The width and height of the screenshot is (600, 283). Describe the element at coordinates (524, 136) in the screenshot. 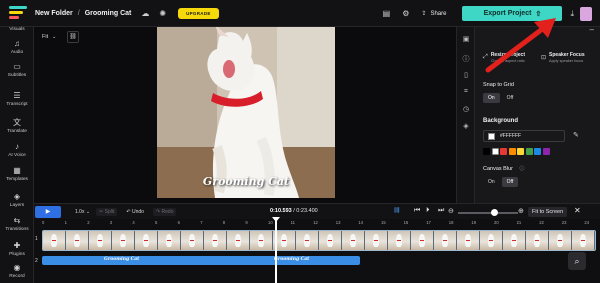

I see `background-color-field: #FFFFFF` at that location.